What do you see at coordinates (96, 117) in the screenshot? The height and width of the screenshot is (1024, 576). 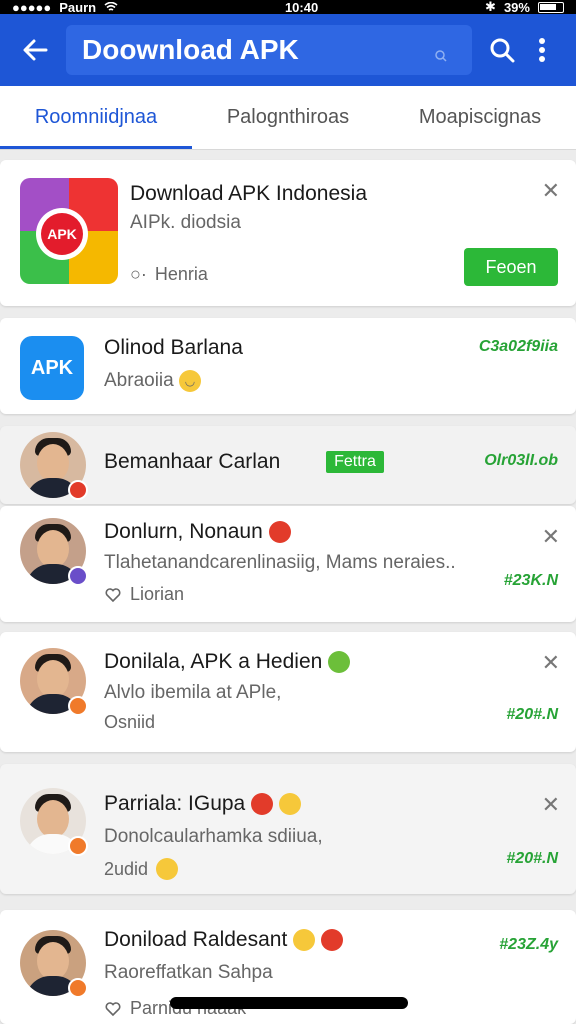 I see `tab-1: Roomniidjnaa` at bounding box center [96, 117].